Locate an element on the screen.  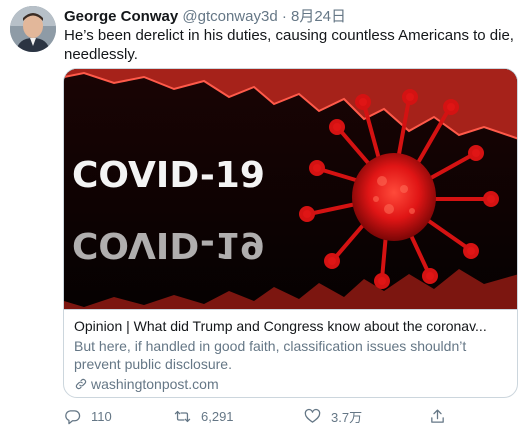
share-button is located at coordinates (442, 416).